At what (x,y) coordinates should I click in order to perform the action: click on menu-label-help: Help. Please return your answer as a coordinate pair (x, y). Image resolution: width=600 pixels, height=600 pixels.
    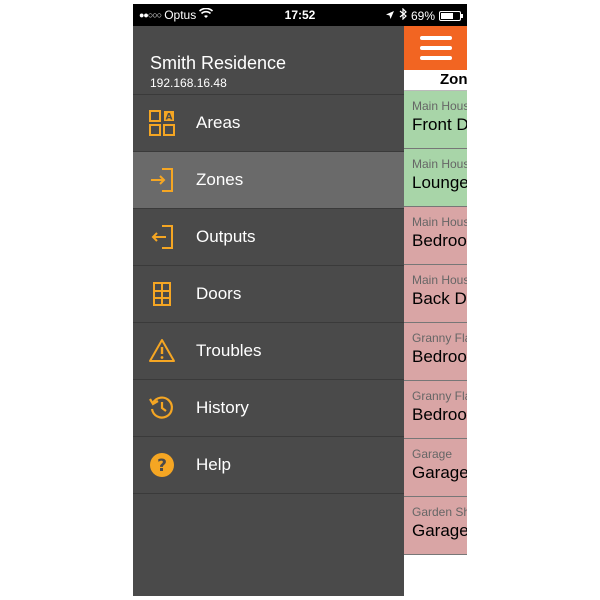
    Looking at the image, I should click on (213, 464).